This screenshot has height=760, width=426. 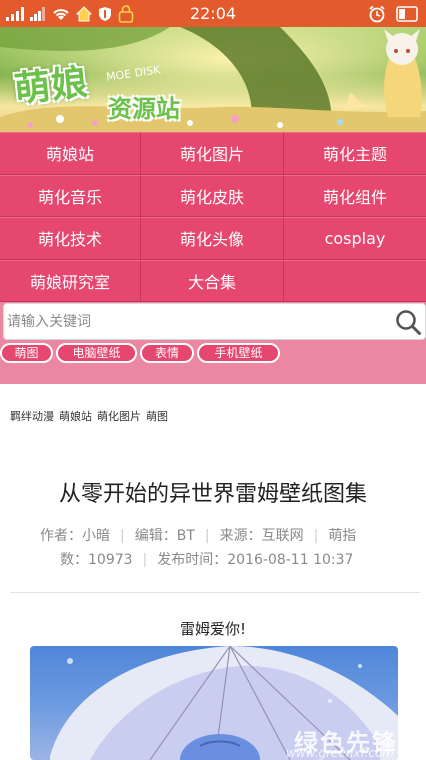 What do you see at coordinates (70, 280) in the screenshot?
I see `nav-item-moe-lab: 萌娘研究室` at bounding box center [70, 280].